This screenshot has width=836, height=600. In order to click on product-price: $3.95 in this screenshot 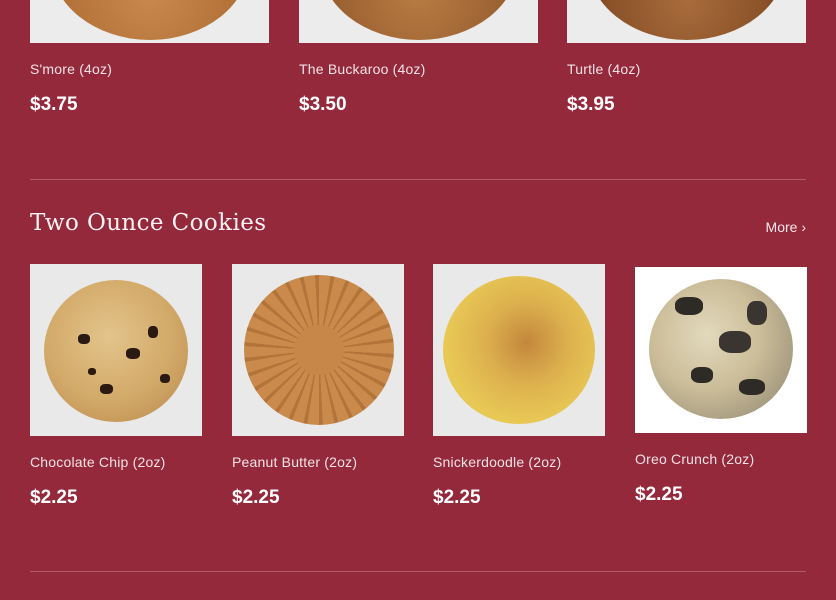, I will do `click(591, 104)`.